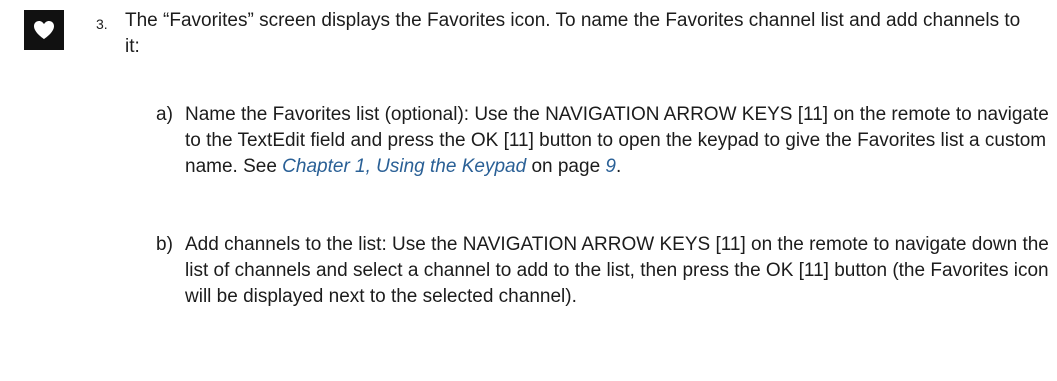 This screenshot has width=1057, height=381. What do you see at coordinates (164, 244) in the screenshot?
I see `substep-label: b)` at bounding box center [164, 244].